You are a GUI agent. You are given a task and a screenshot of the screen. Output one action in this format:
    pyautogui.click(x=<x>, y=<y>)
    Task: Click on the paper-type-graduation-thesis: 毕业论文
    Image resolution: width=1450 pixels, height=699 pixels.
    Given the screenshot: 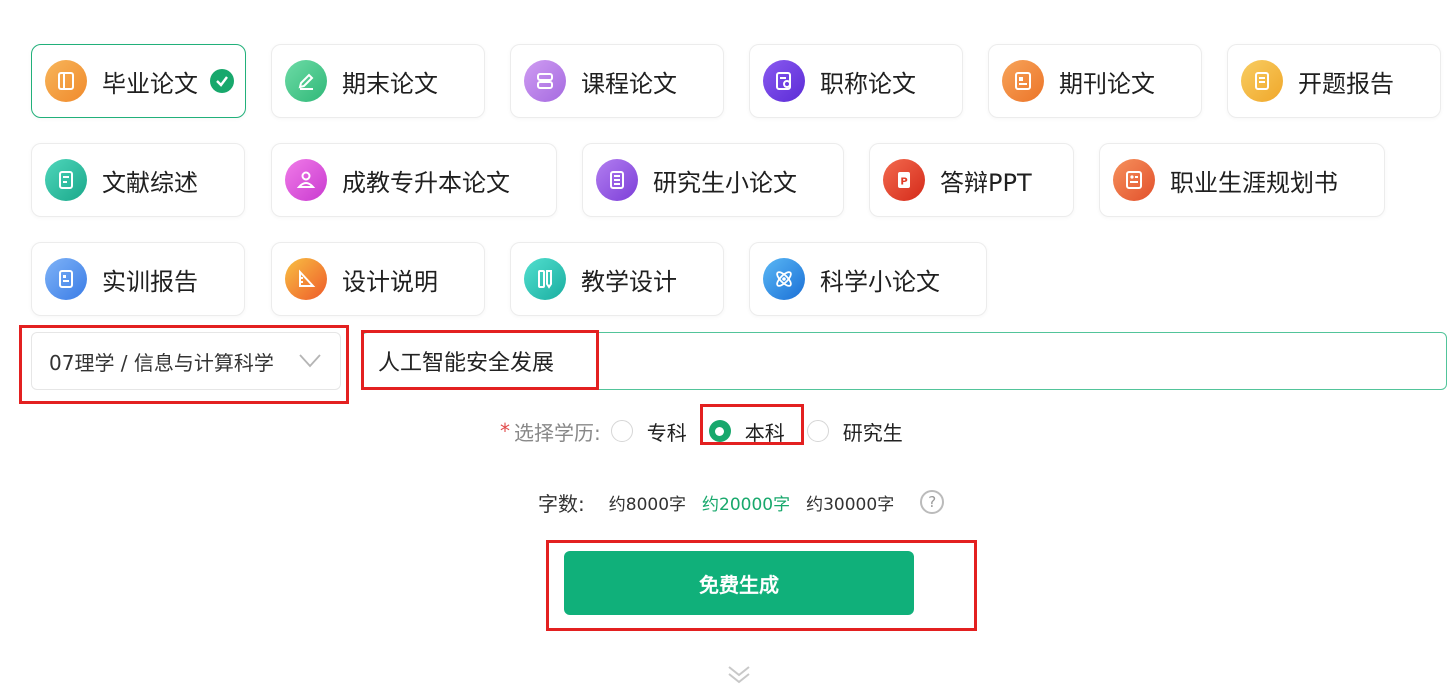 What is the action you would take?
    pyautogui.click(x=138, y=81)
    